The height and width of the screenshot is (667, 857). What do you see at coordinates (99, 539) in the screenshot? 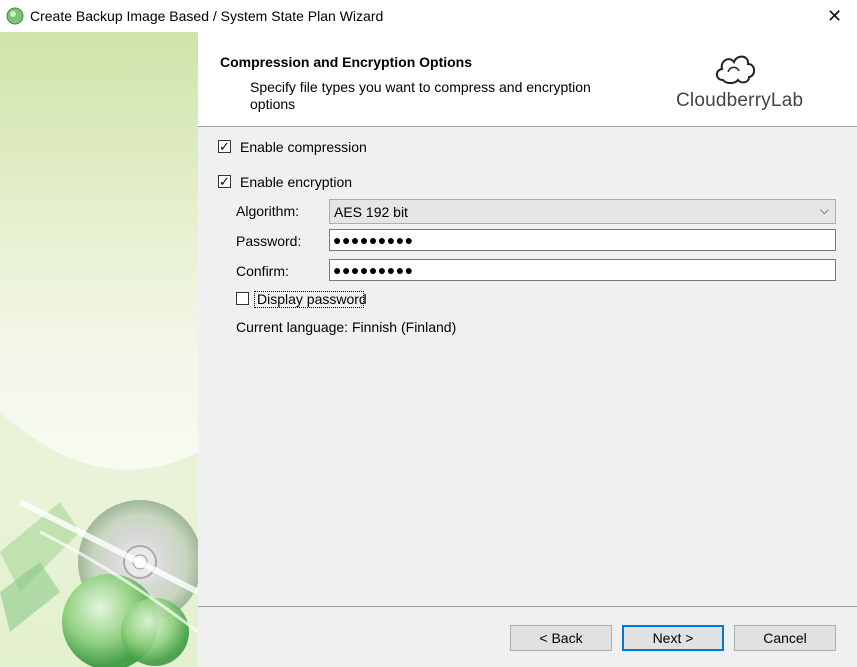
I see `disc-artwork-image` at bounding box center [99, 539].